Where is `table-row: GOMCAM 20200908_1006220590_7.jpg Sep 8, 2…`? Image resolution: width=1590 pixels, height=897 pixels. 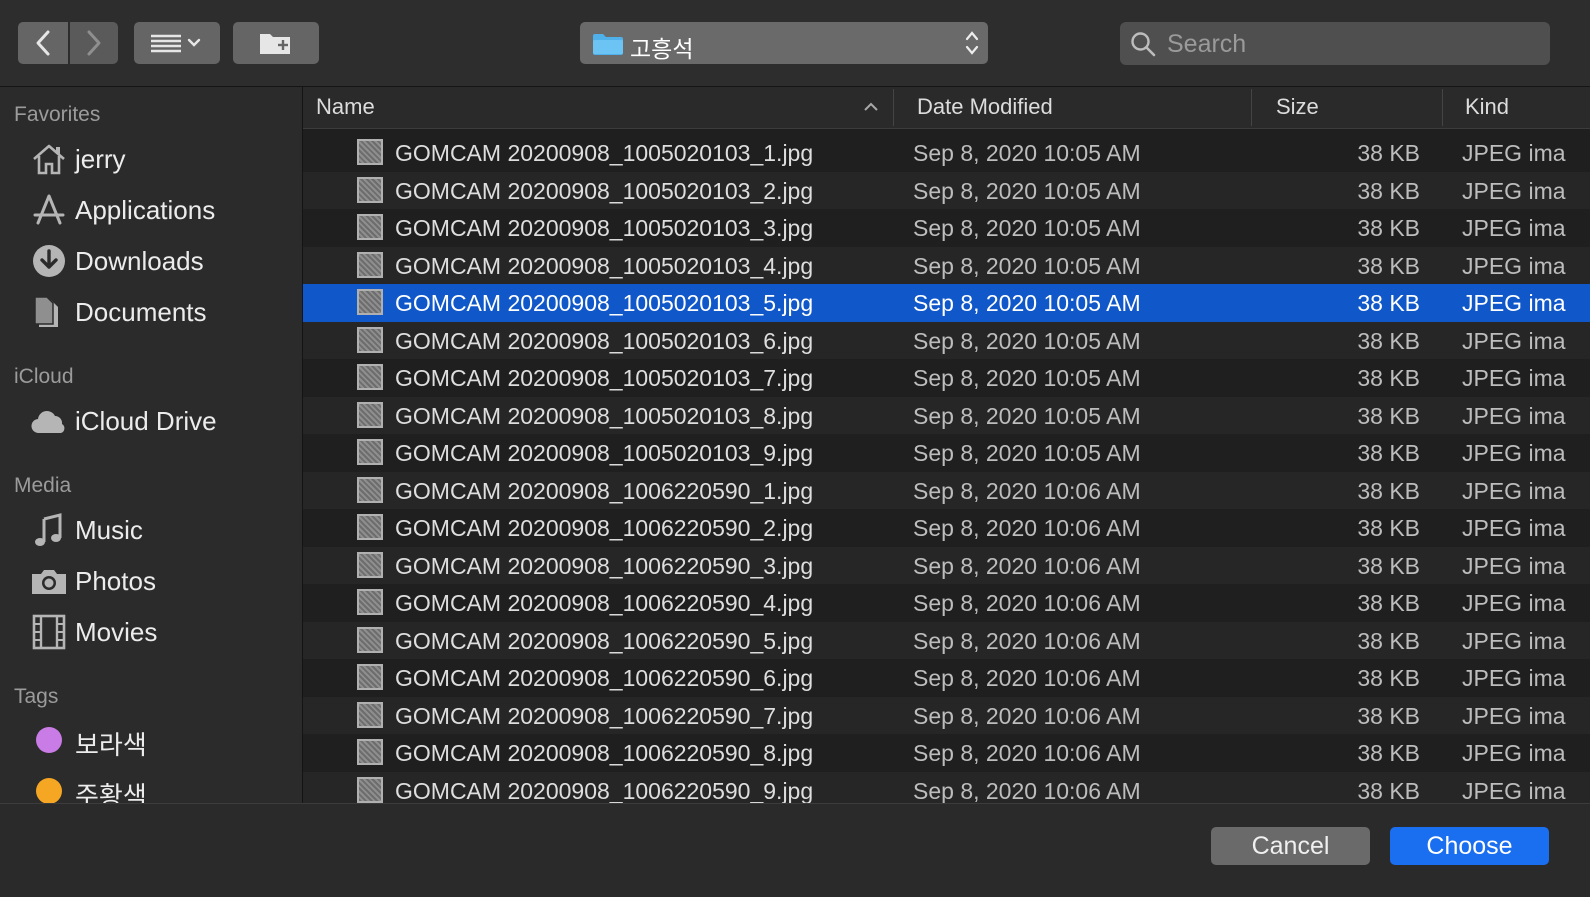 table-row: GOMCAM 20200908_1006220590_7.jpg Sep 8, 2… is located at coordinates (946, 715).